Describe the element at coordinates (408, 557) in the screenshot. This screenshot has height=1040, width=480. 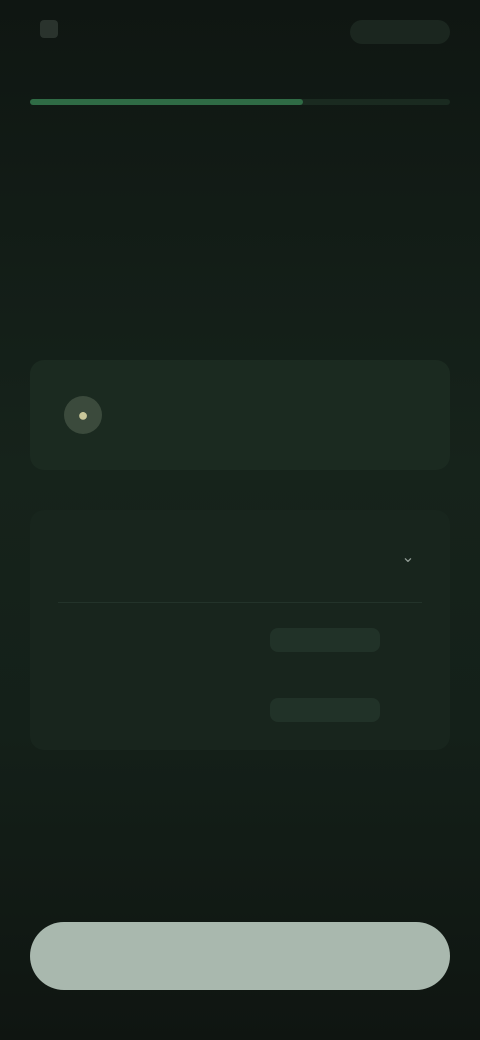
I see `chevron-down-icon: ⌄` at that location.